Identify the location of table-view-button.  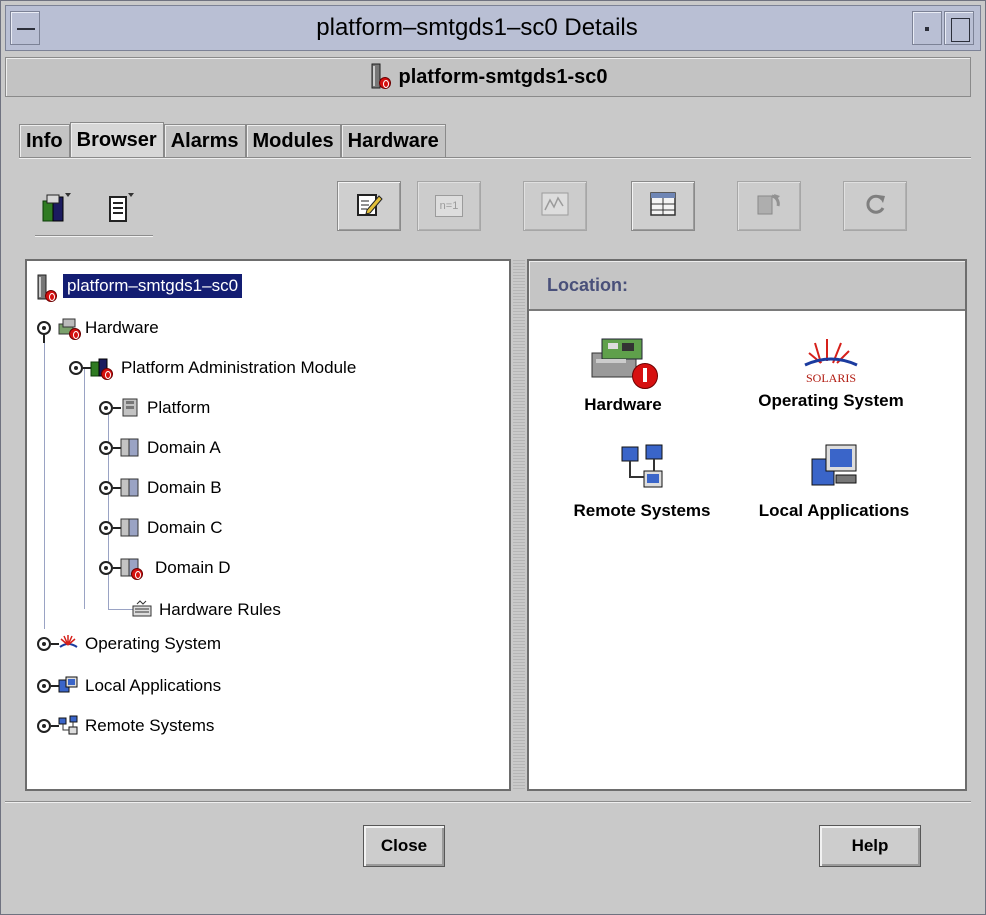
(663, 206).